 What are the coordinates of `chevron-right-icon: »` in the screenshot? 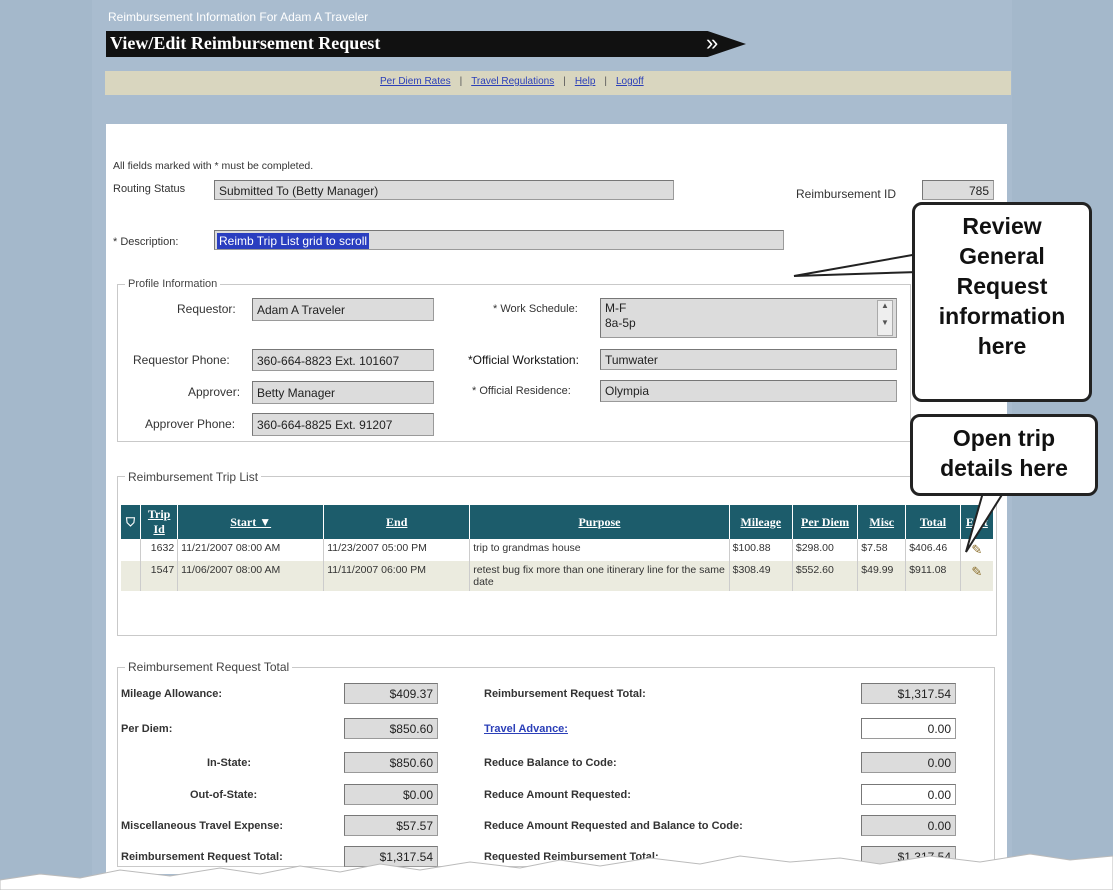 It's located at (712, 42).